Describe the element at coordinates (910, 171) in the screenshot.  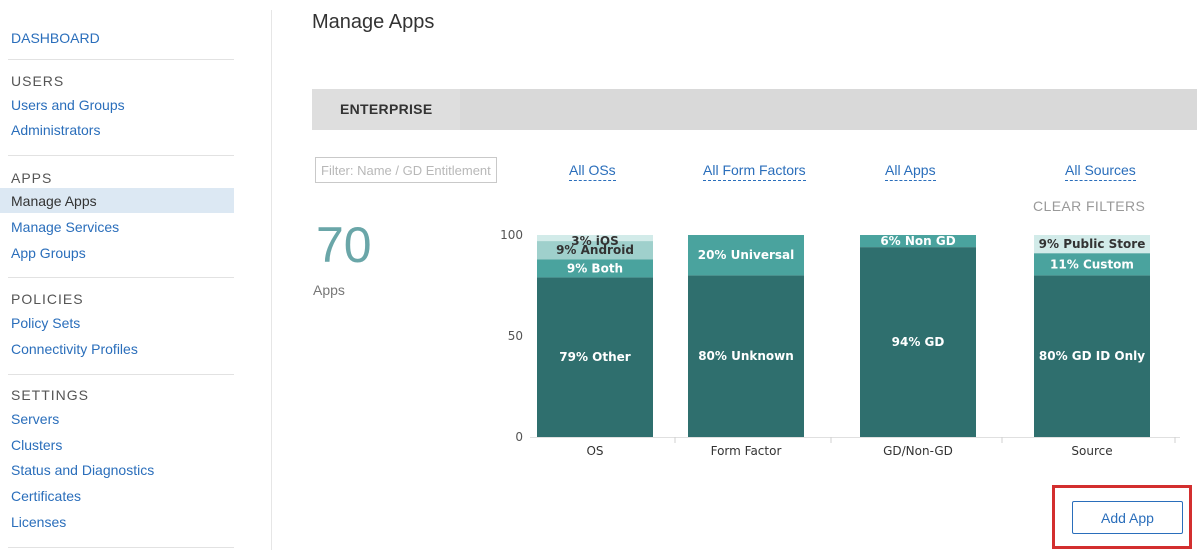
I see `filter-apps-dropdown: All Apps` at that location.